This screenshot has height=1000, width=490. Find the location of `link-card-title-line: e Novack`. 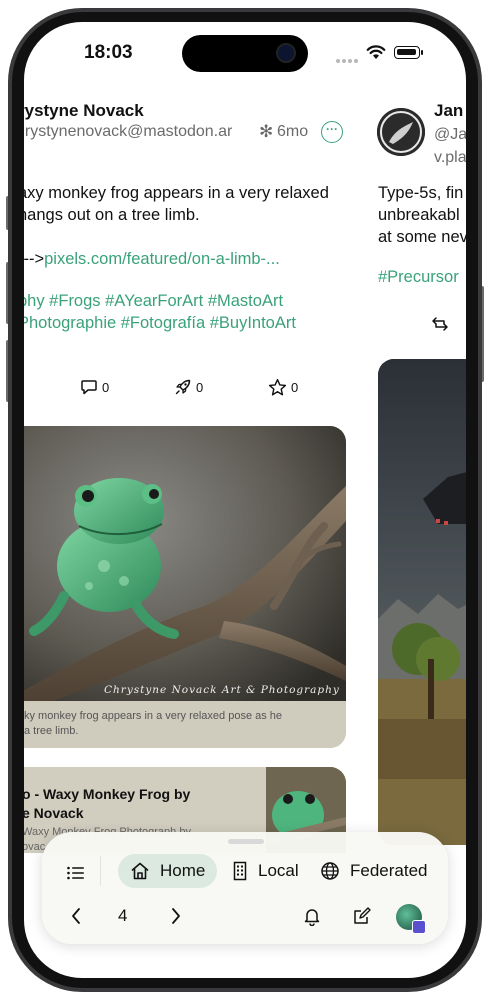

link-card-title-line: e Novack is located at coordinates (54, 813).